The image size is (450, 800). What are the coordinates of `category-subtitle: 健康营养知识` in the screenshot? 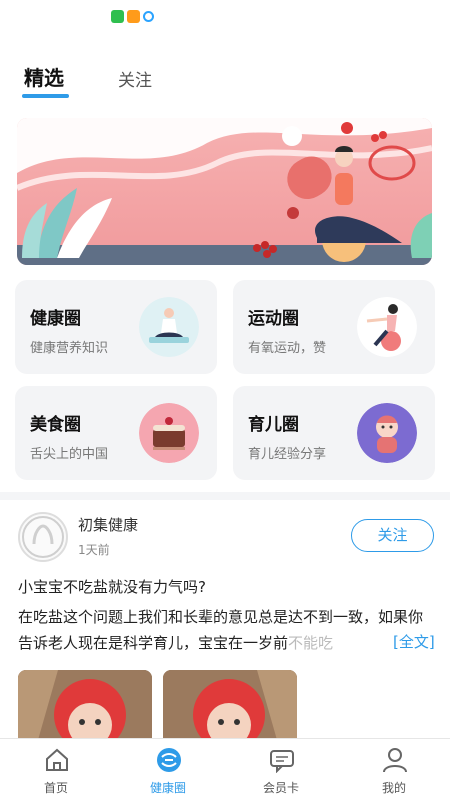 It's located at (69, 348).